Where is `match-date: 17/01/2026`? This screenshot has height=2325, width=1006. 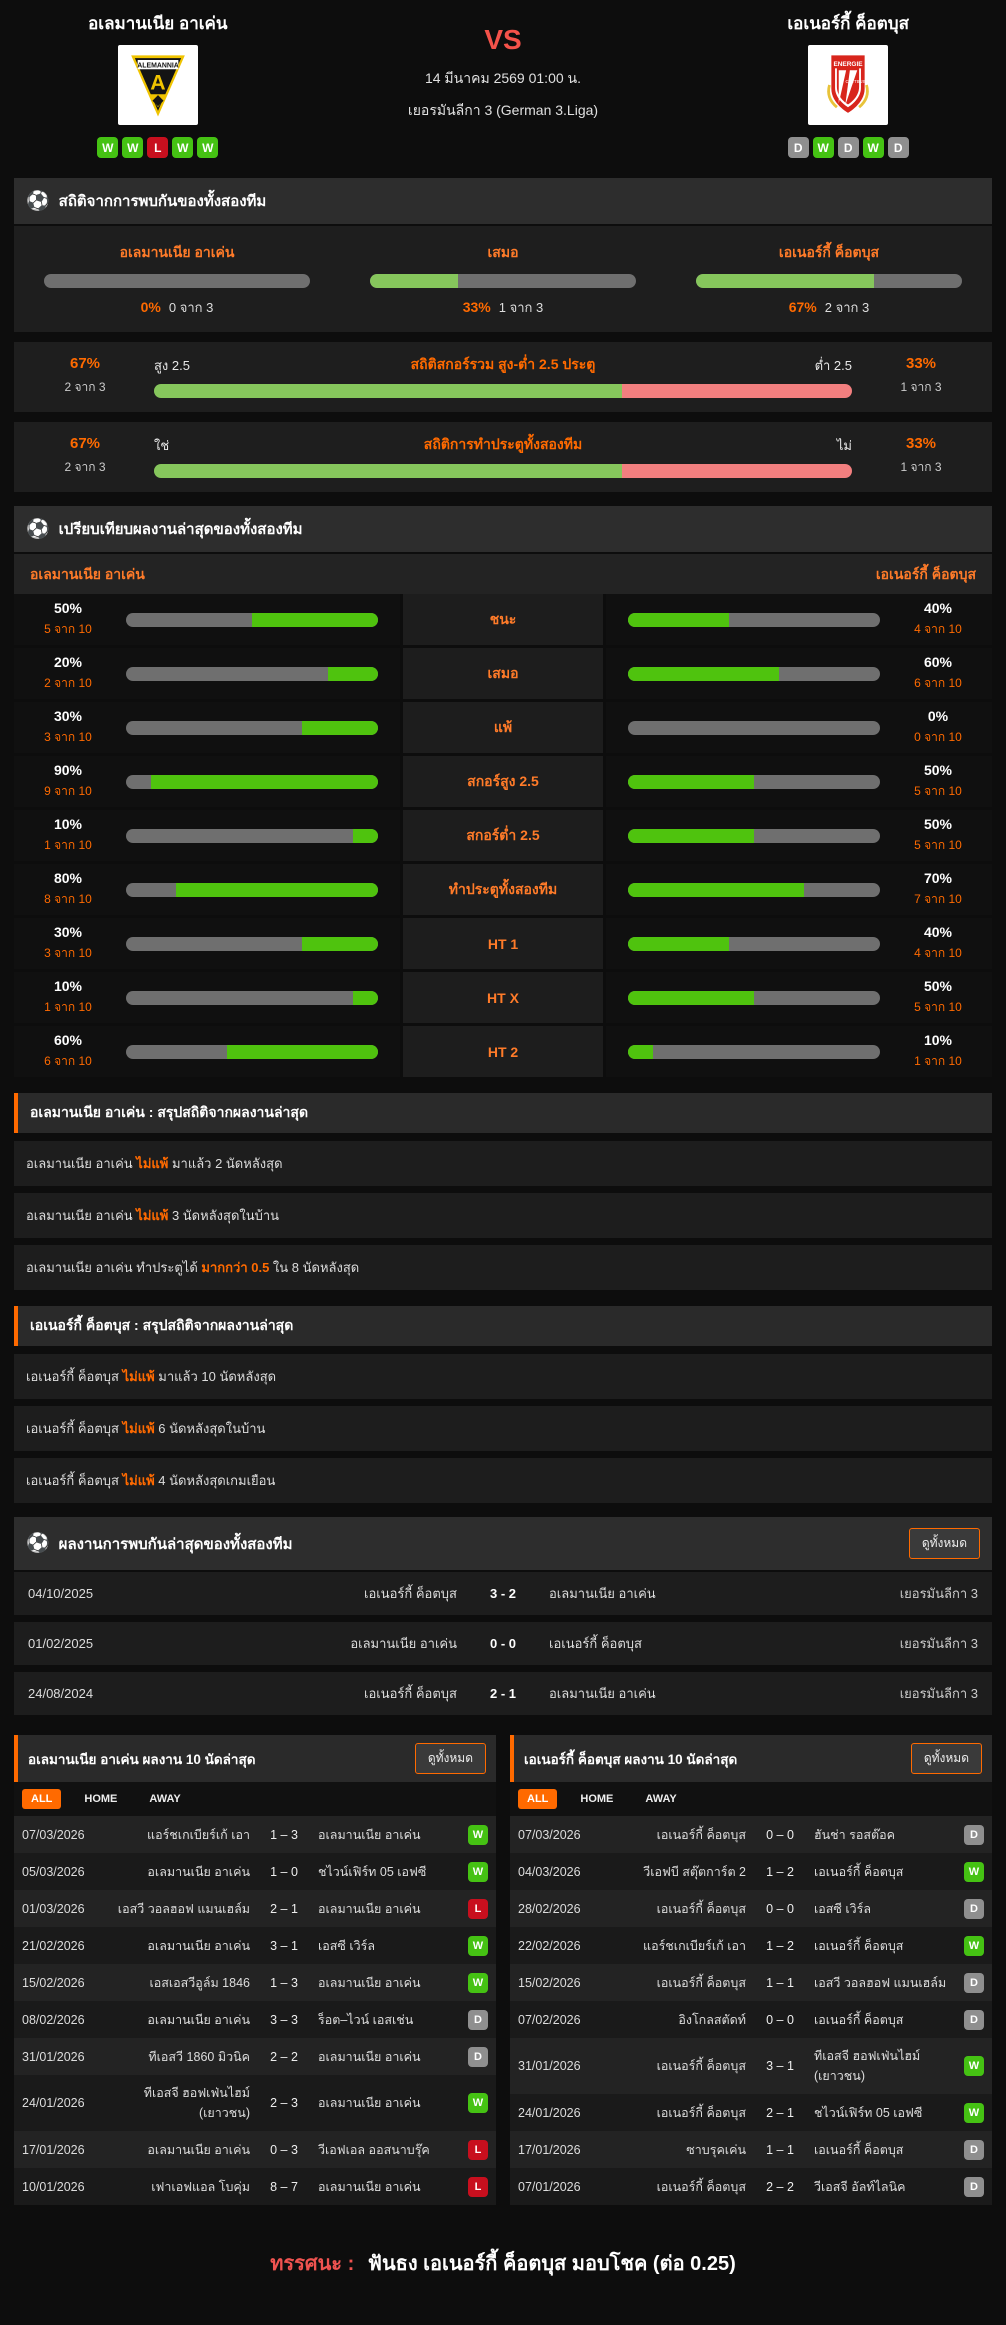 match-date: 17/01/2026 is located at coordinates (53, 2149).